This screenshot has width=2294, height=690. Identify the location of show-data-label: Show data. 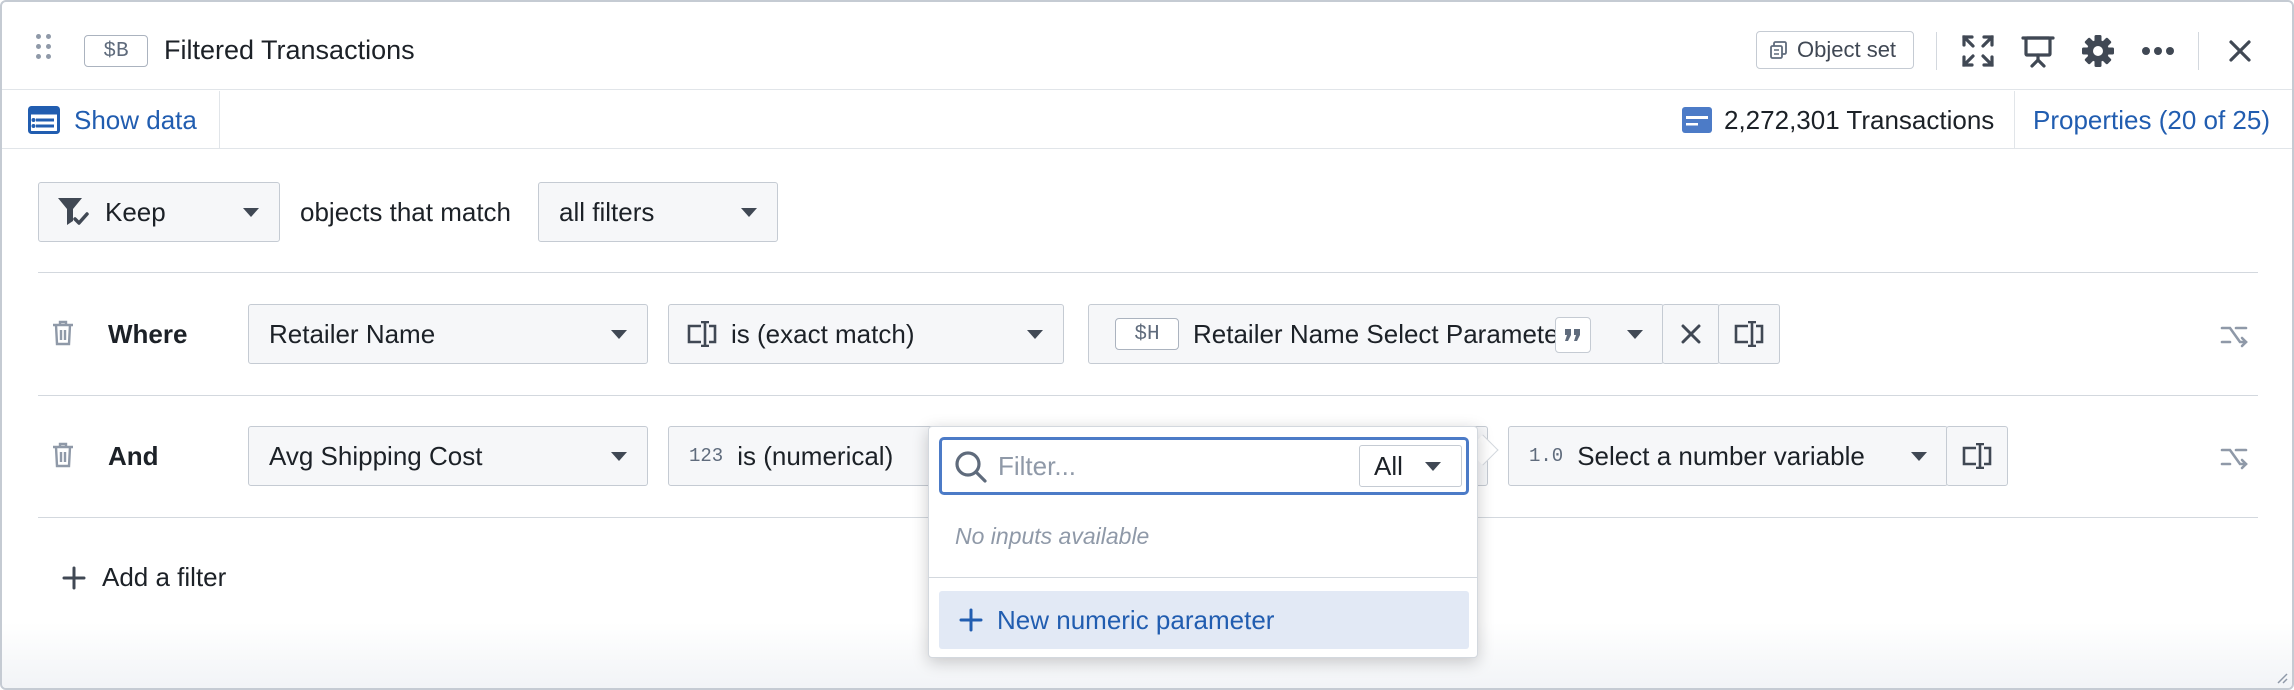
(135, 119).